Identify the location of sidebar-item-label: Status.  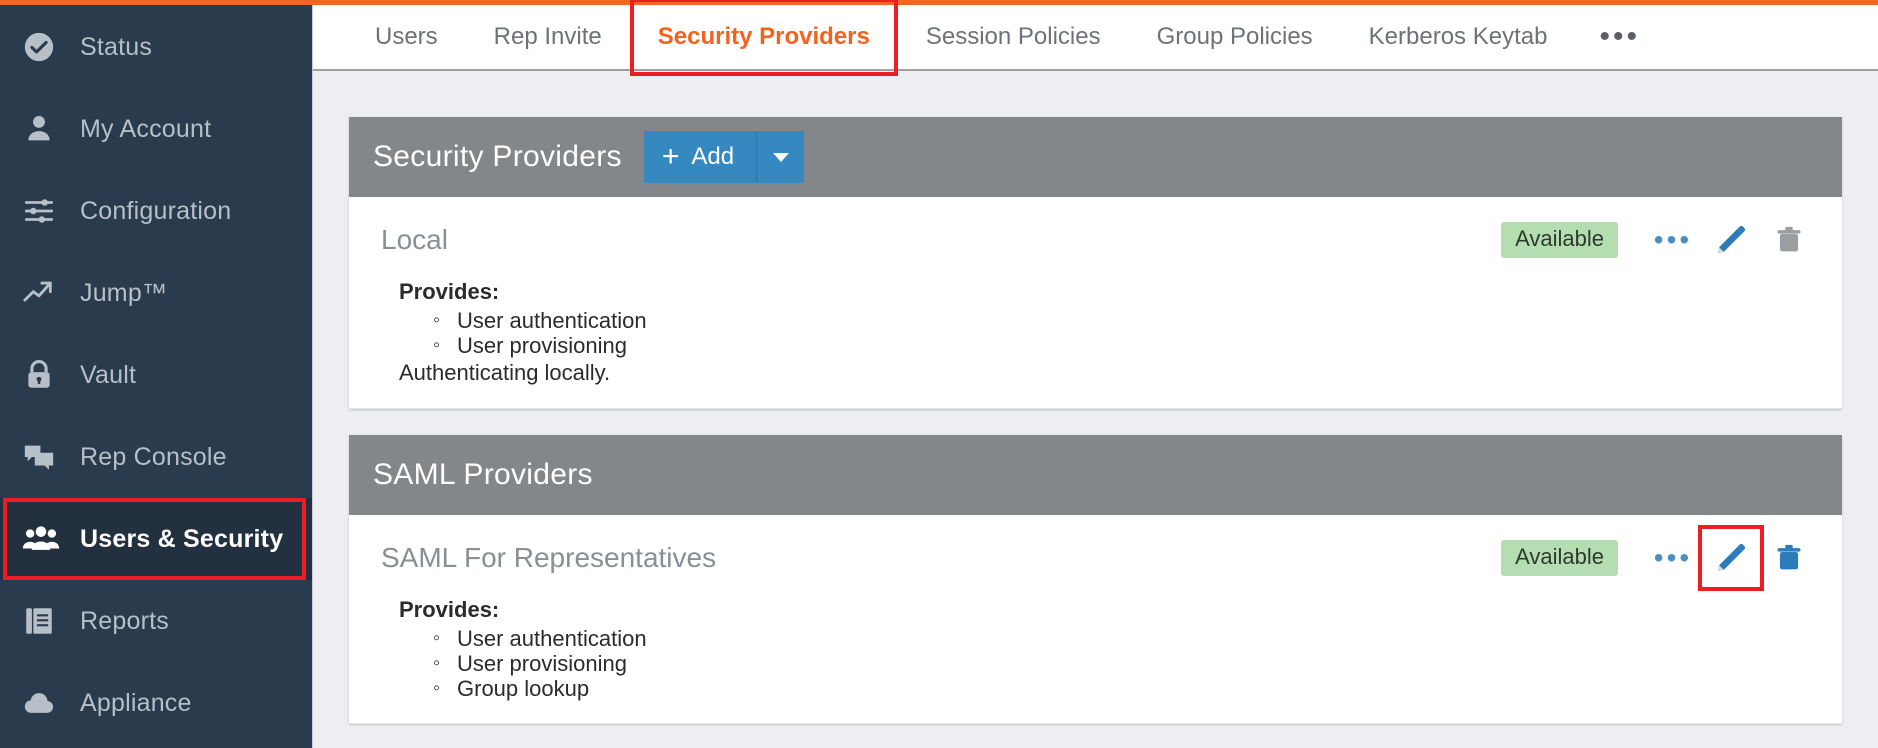
(116, 46).